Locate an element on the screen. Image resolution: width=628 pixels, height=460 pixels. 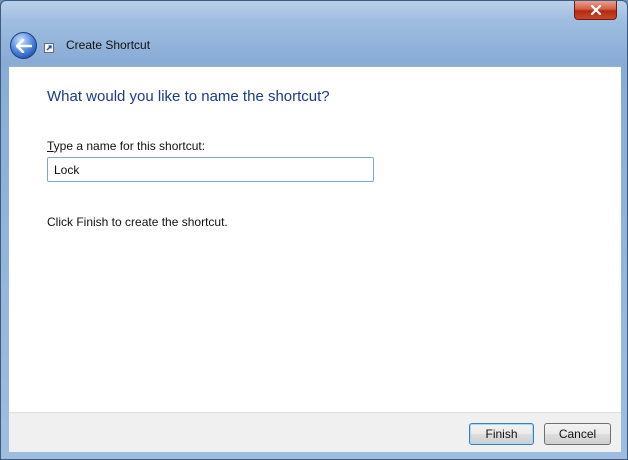
back-arrow-icon is located at coordinates (23, 45).